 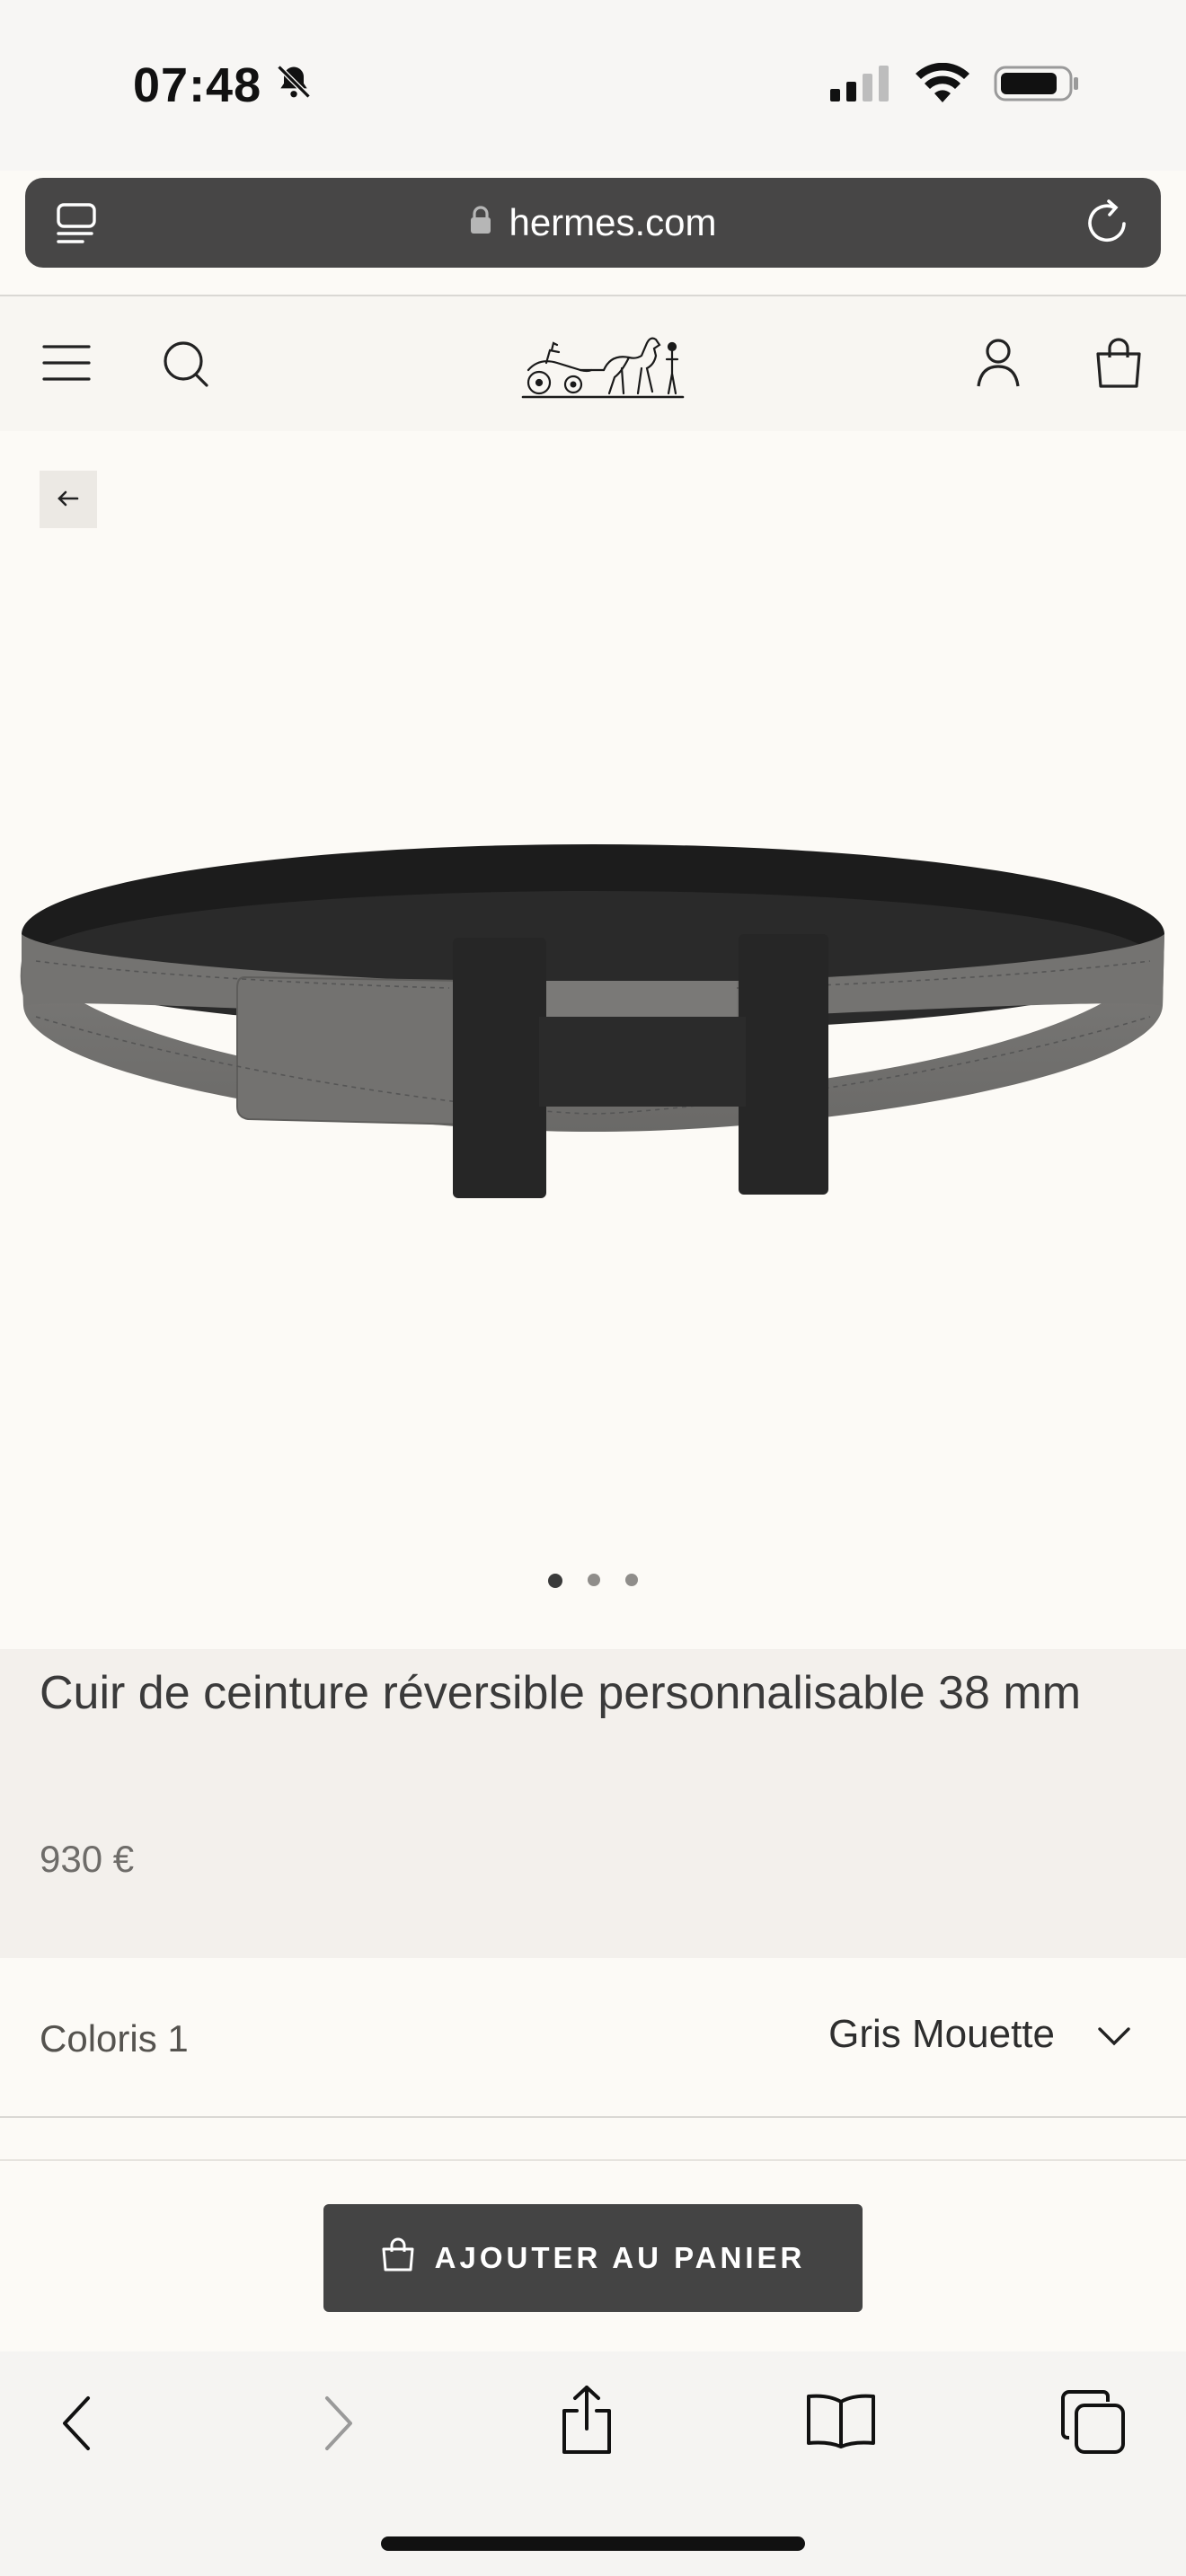 I want to click on url-domain: hermes.com, so click(x=613, y=222).